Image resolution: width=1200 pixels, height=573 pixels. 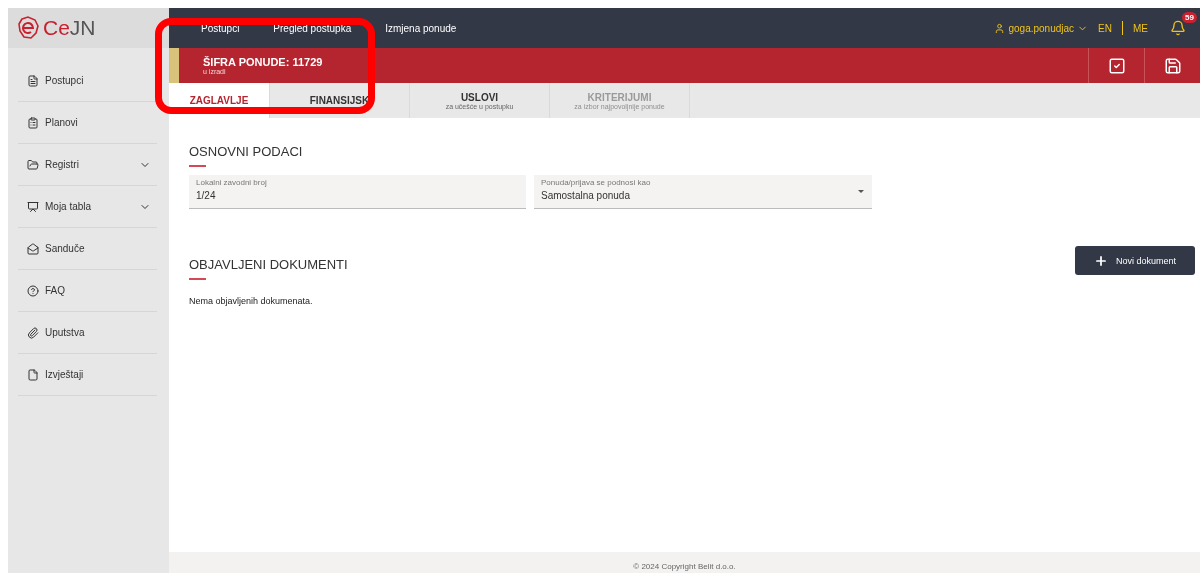 What do you see at coordinates (268, 264) in the screenshot?
I see `section-heading: OBJAVLJENI DOKUMENTI` at bounding box center [268, 264].